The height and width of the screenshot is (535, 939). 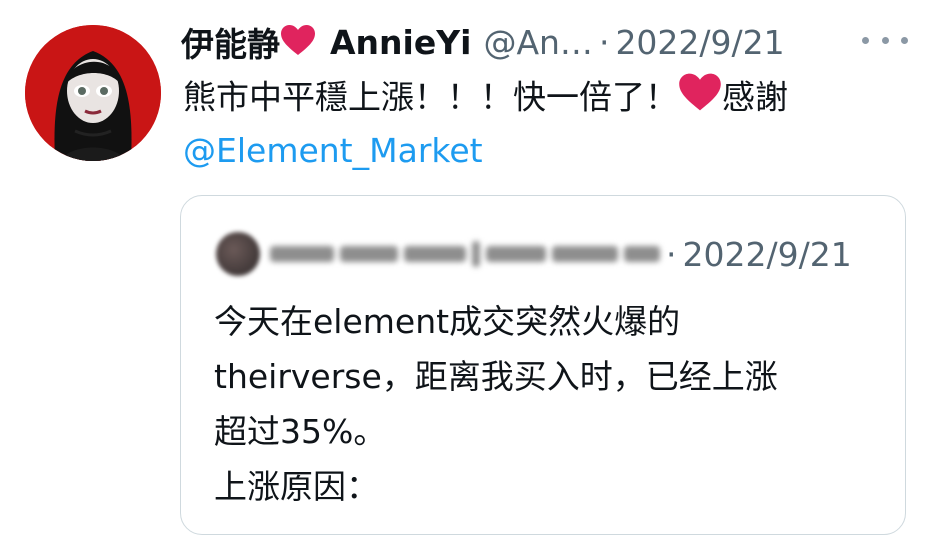 What do you see at coordinates (447, 321) in the screenshot?
I see `quoted-text-line: 今天在element成交突然火爆的` at bounding box center [447, 321].